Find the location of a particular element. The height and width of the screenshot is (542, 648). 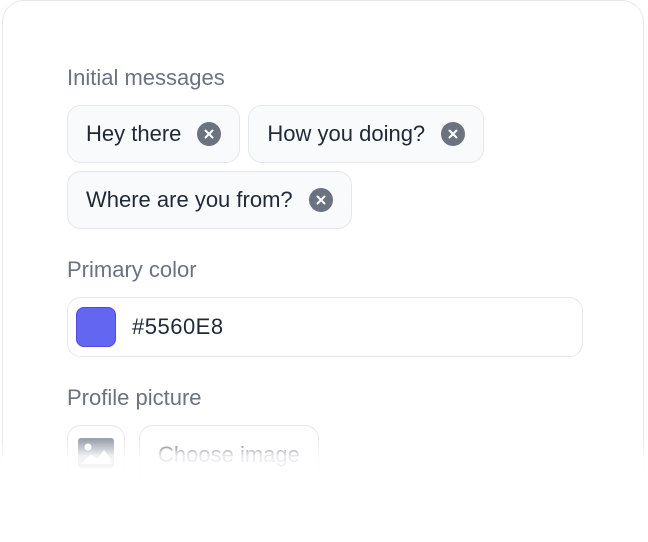

message-chip: Hey there is located at coordinates (154, 134).